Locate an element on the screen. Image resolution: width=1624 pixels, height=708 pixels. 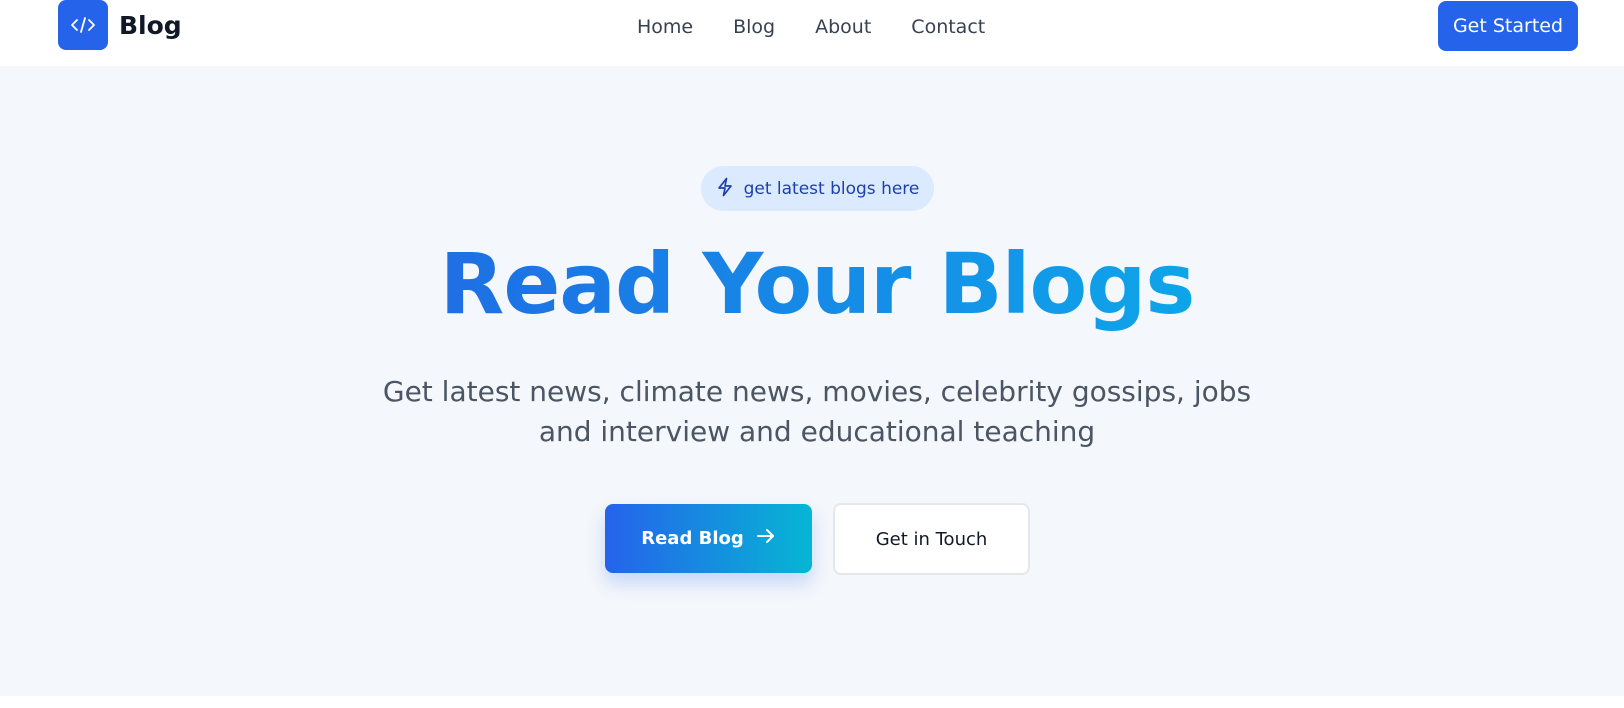
hero-title: Read Your Blogs is located at coordinates (812, 284).